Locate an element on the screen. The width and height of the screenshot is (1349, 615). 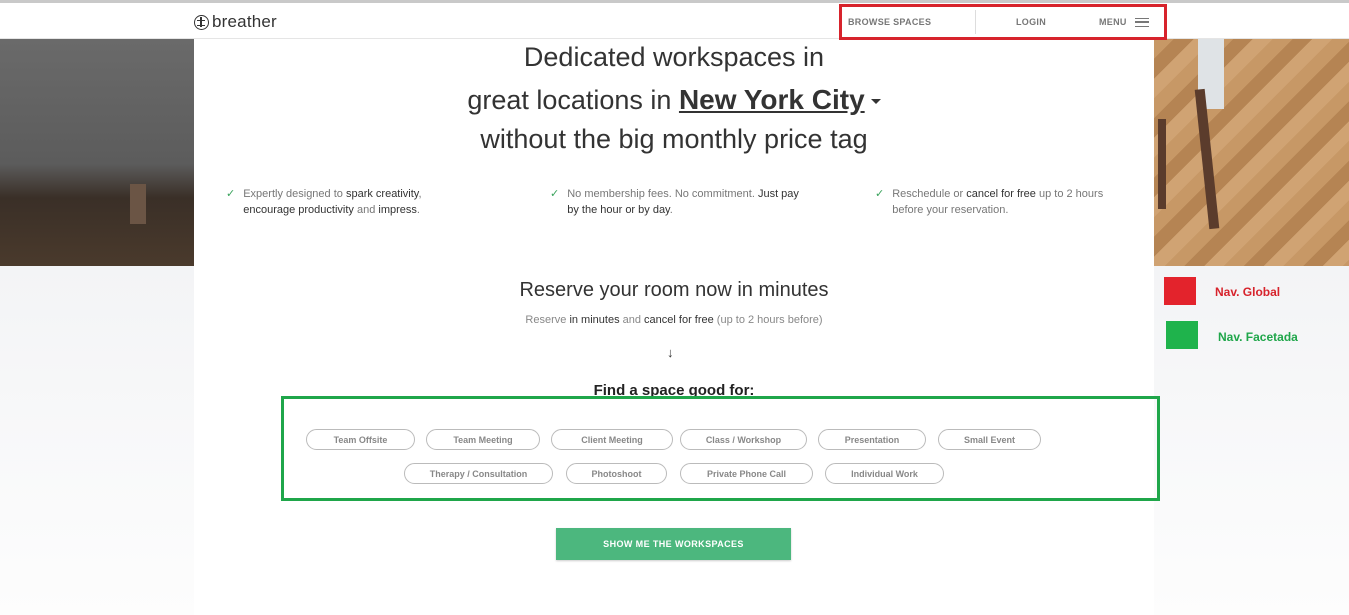
global-navigation: BROWSE SPACES LOGIN MENU is located at coordinates (1003, 22).